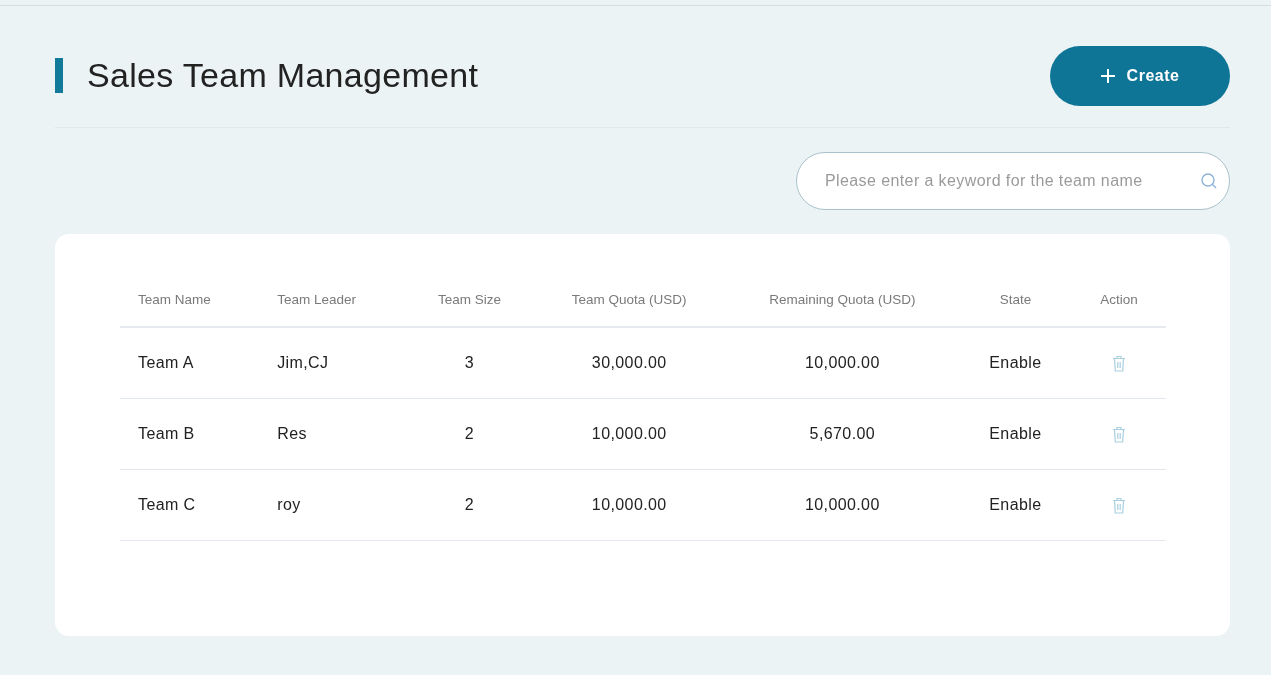  What do you see at coordinates (167, 504) in the screenshot?
I see `table-cell: Team C` at bounding box center [167, 504].